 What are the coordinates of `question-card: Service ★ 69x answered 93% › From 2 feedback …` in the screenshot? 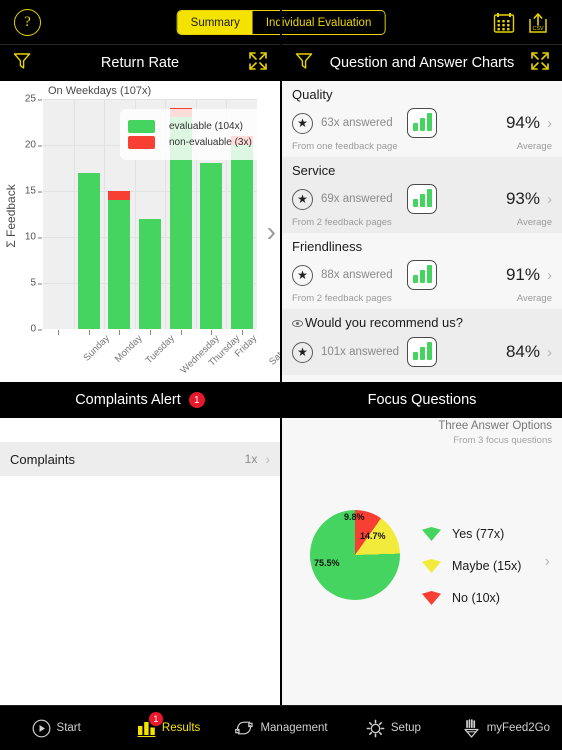 It's located at (422, 195).